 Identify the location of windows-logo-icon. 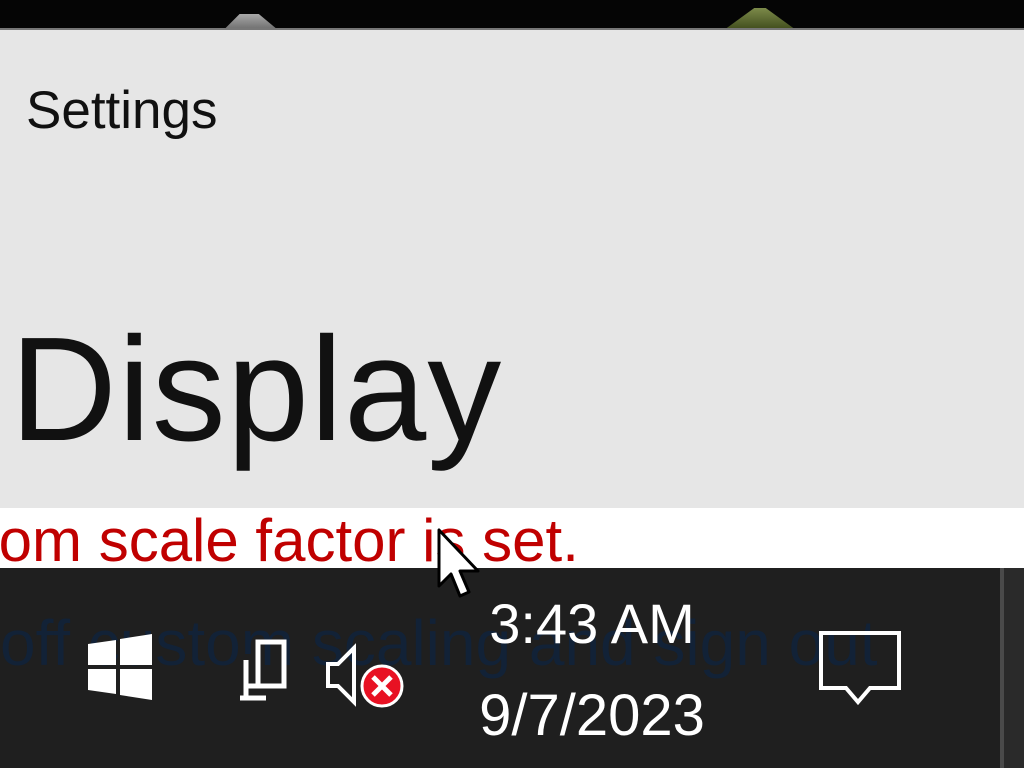
(120, 667).